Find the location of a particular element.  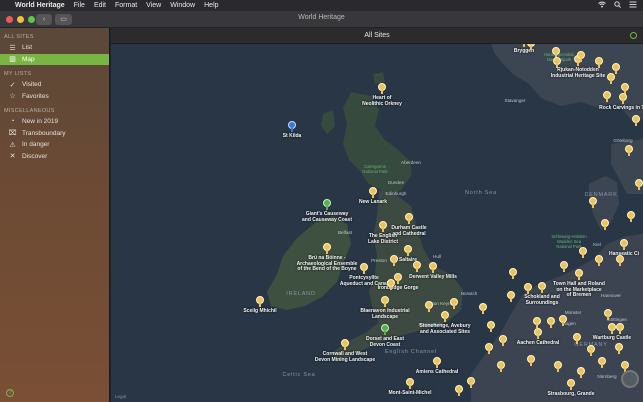

site-label: Giant's Causeway and Causeway Coast is located at coordinates (327, 217).